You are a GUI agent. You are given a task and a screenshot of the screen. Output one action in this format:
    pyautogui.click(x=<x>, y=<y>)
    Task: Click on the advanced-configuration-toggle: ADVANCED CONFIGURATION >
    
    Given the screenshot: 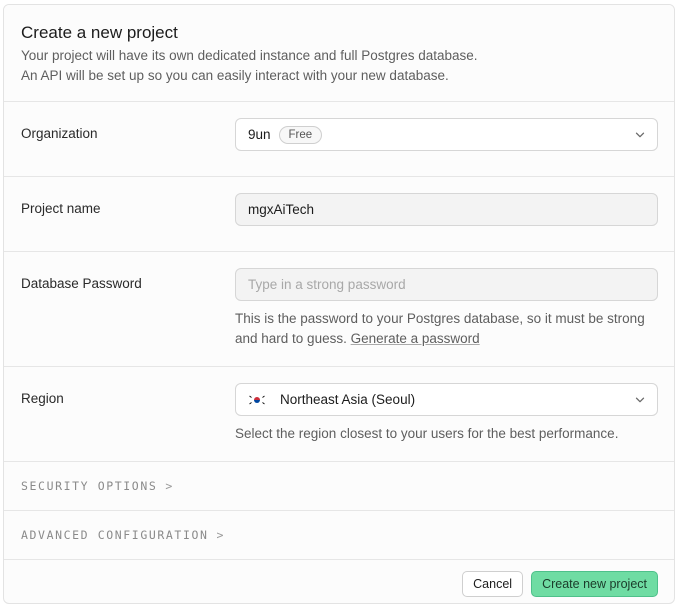 What is the action you would take?
    pyautogui.click(x=339, y=535)
    